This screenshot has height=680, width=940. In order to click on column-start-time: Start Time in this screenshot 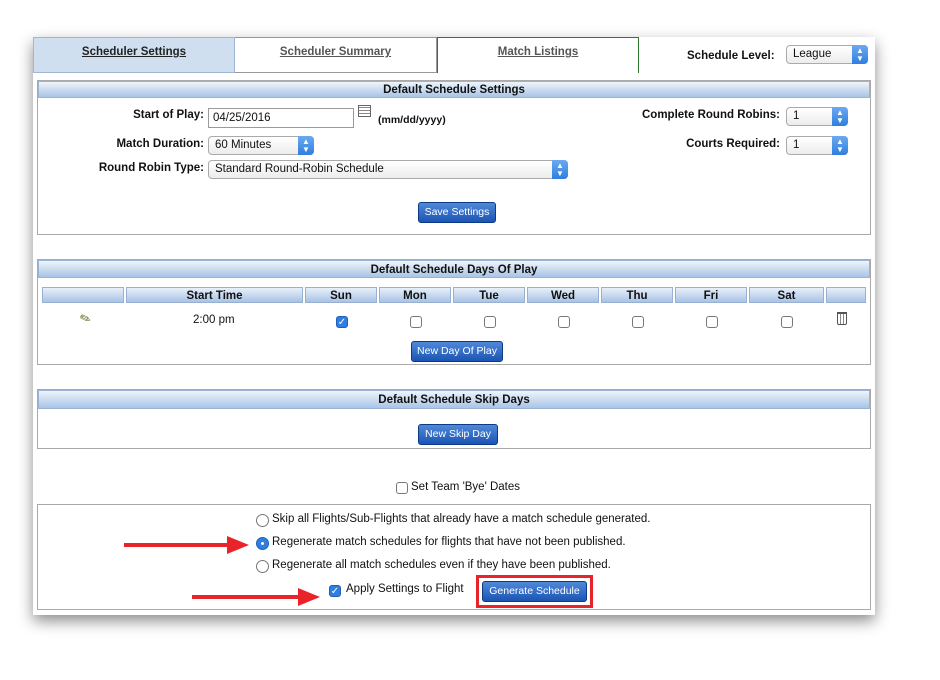, I will do `click(214, 295)`.